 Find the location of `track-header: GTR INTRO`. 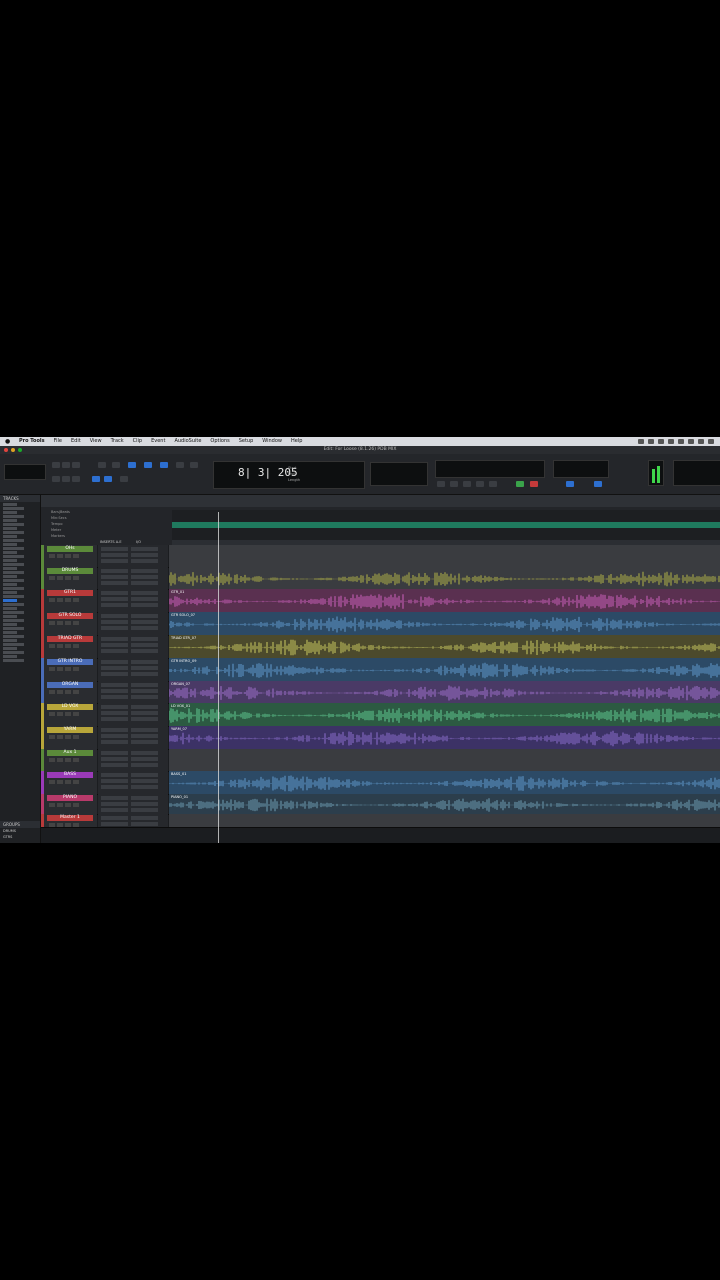

track-header: GTR INTRO is located at coordinates (69, 669).